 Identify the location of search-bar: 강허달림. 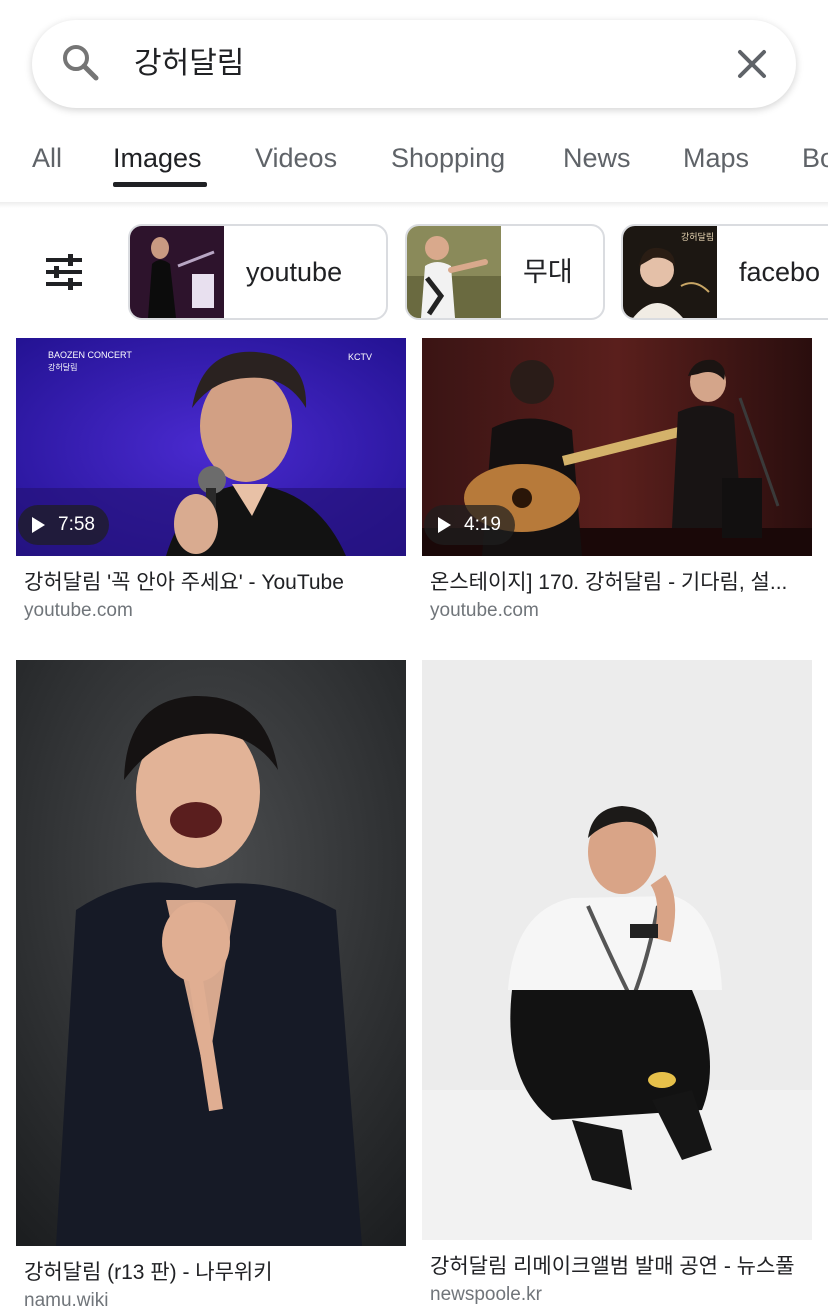
(414, 64).